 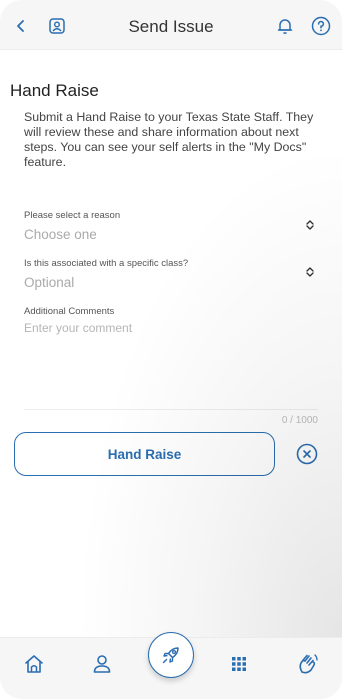 What do you see at coordinates (78, 328) in the screenshot?
I see `comments-textarea: Enter your comment` at bounding box center [78, 328].